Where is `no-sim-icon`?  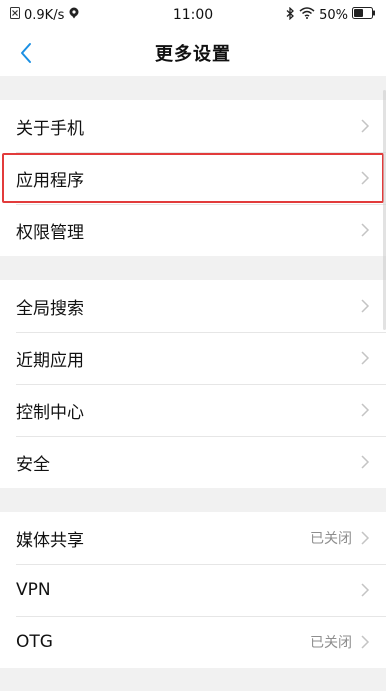
no-sim-icon is located at coordinates (15, 15).